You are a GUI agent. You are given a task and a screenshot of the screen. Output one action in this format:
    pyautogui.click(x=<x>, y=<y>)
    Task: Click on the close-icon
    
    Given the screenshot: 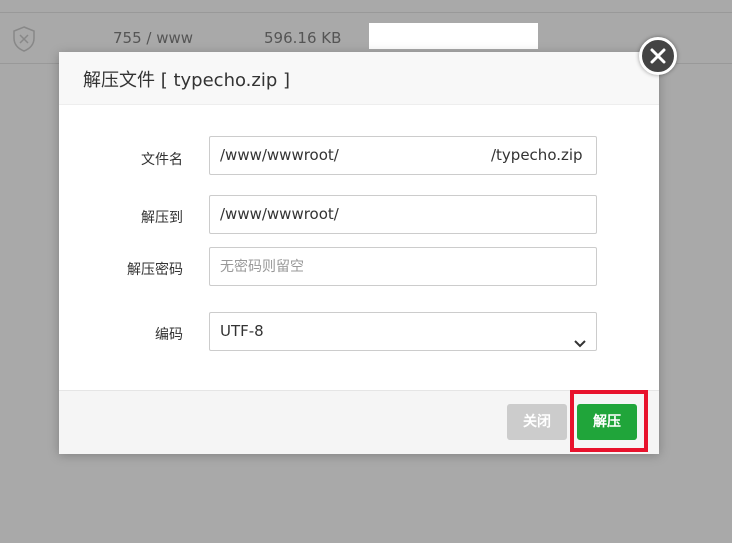 What is the action you would take?
    pyautogui.click(x=658, y=56)
    